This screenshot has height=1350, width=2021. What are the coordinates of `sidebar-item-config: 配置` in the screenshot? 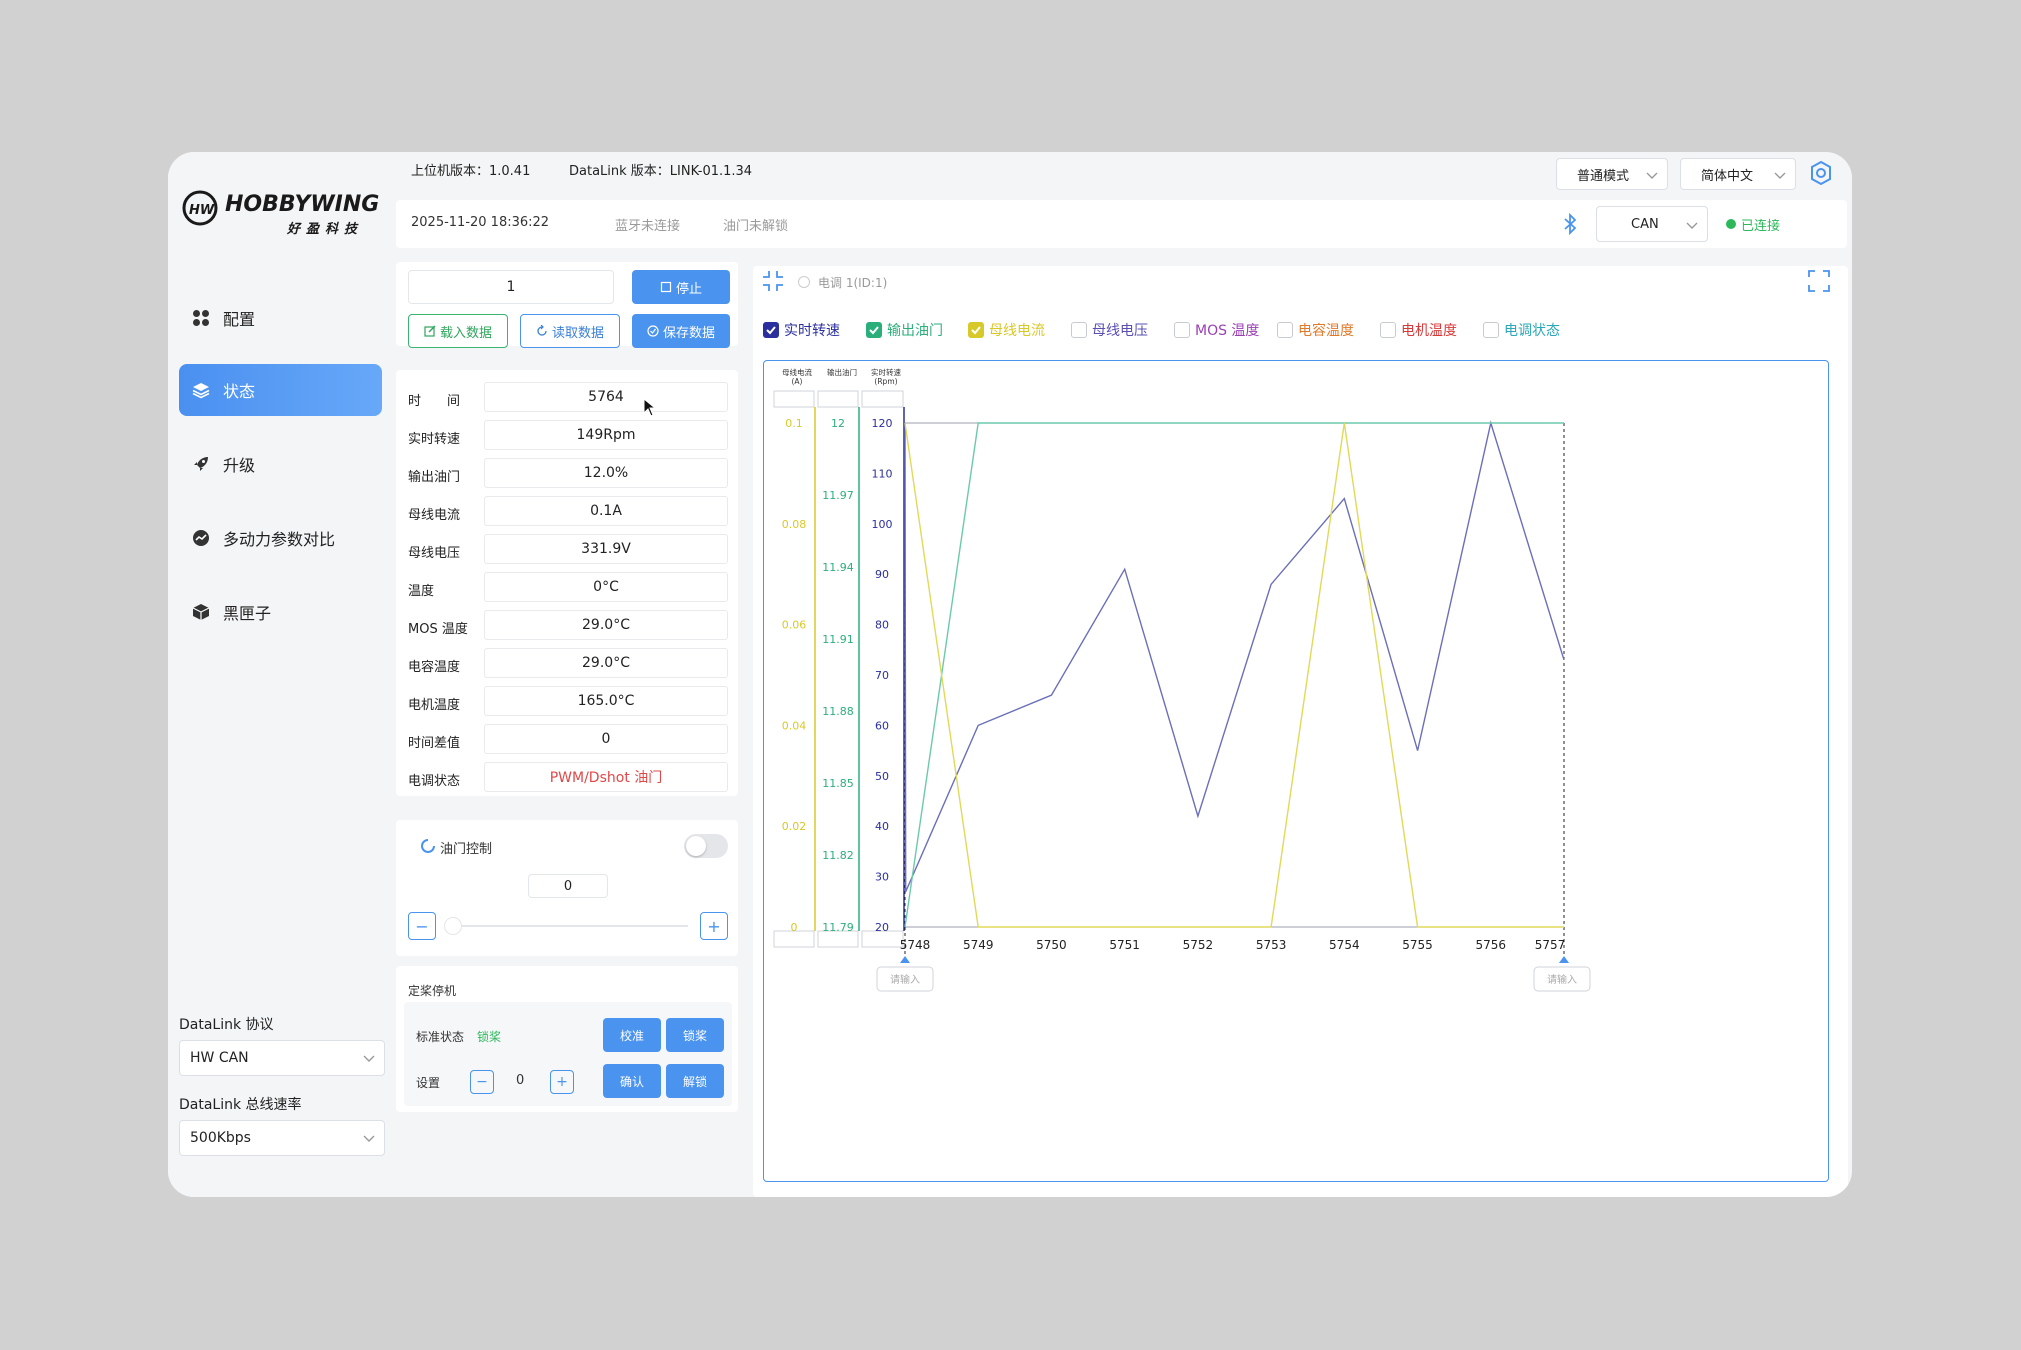 It's located at (280, 318).